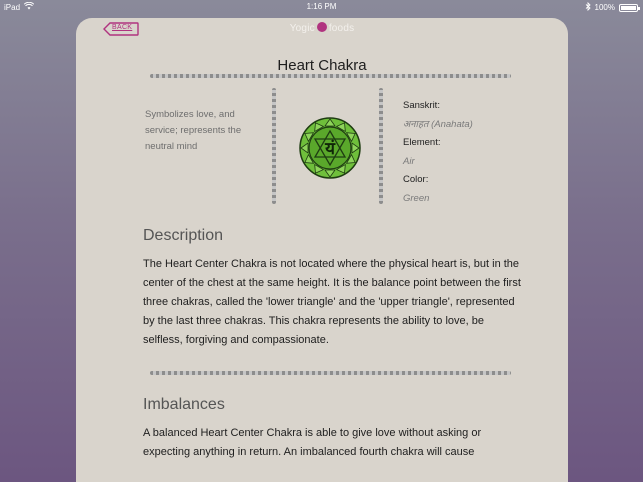 This screenshot has height=482, width=643. Describe the element at coordinates (422, 142) in the screenshot. I see `element-label: Element:` at that location.